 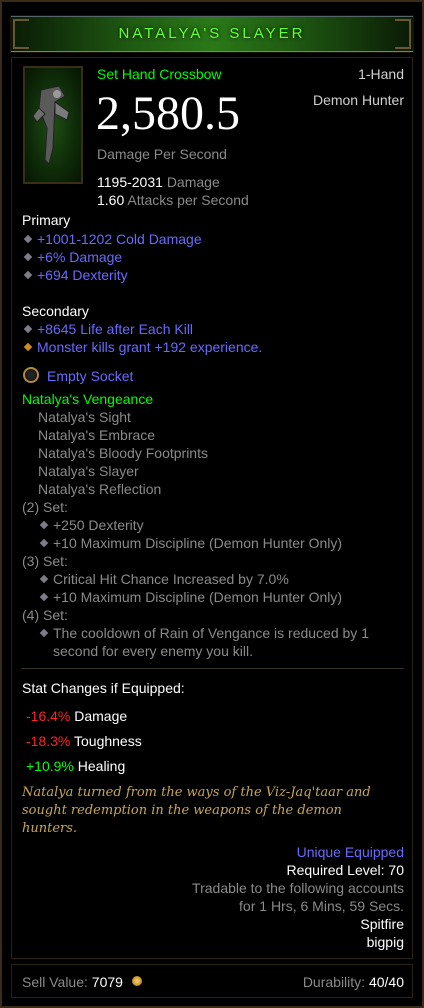 What do you see at coordinates (334, 982) in the screenshot?
I see `durability-label: Durability:` at bounding box center [334, 982].